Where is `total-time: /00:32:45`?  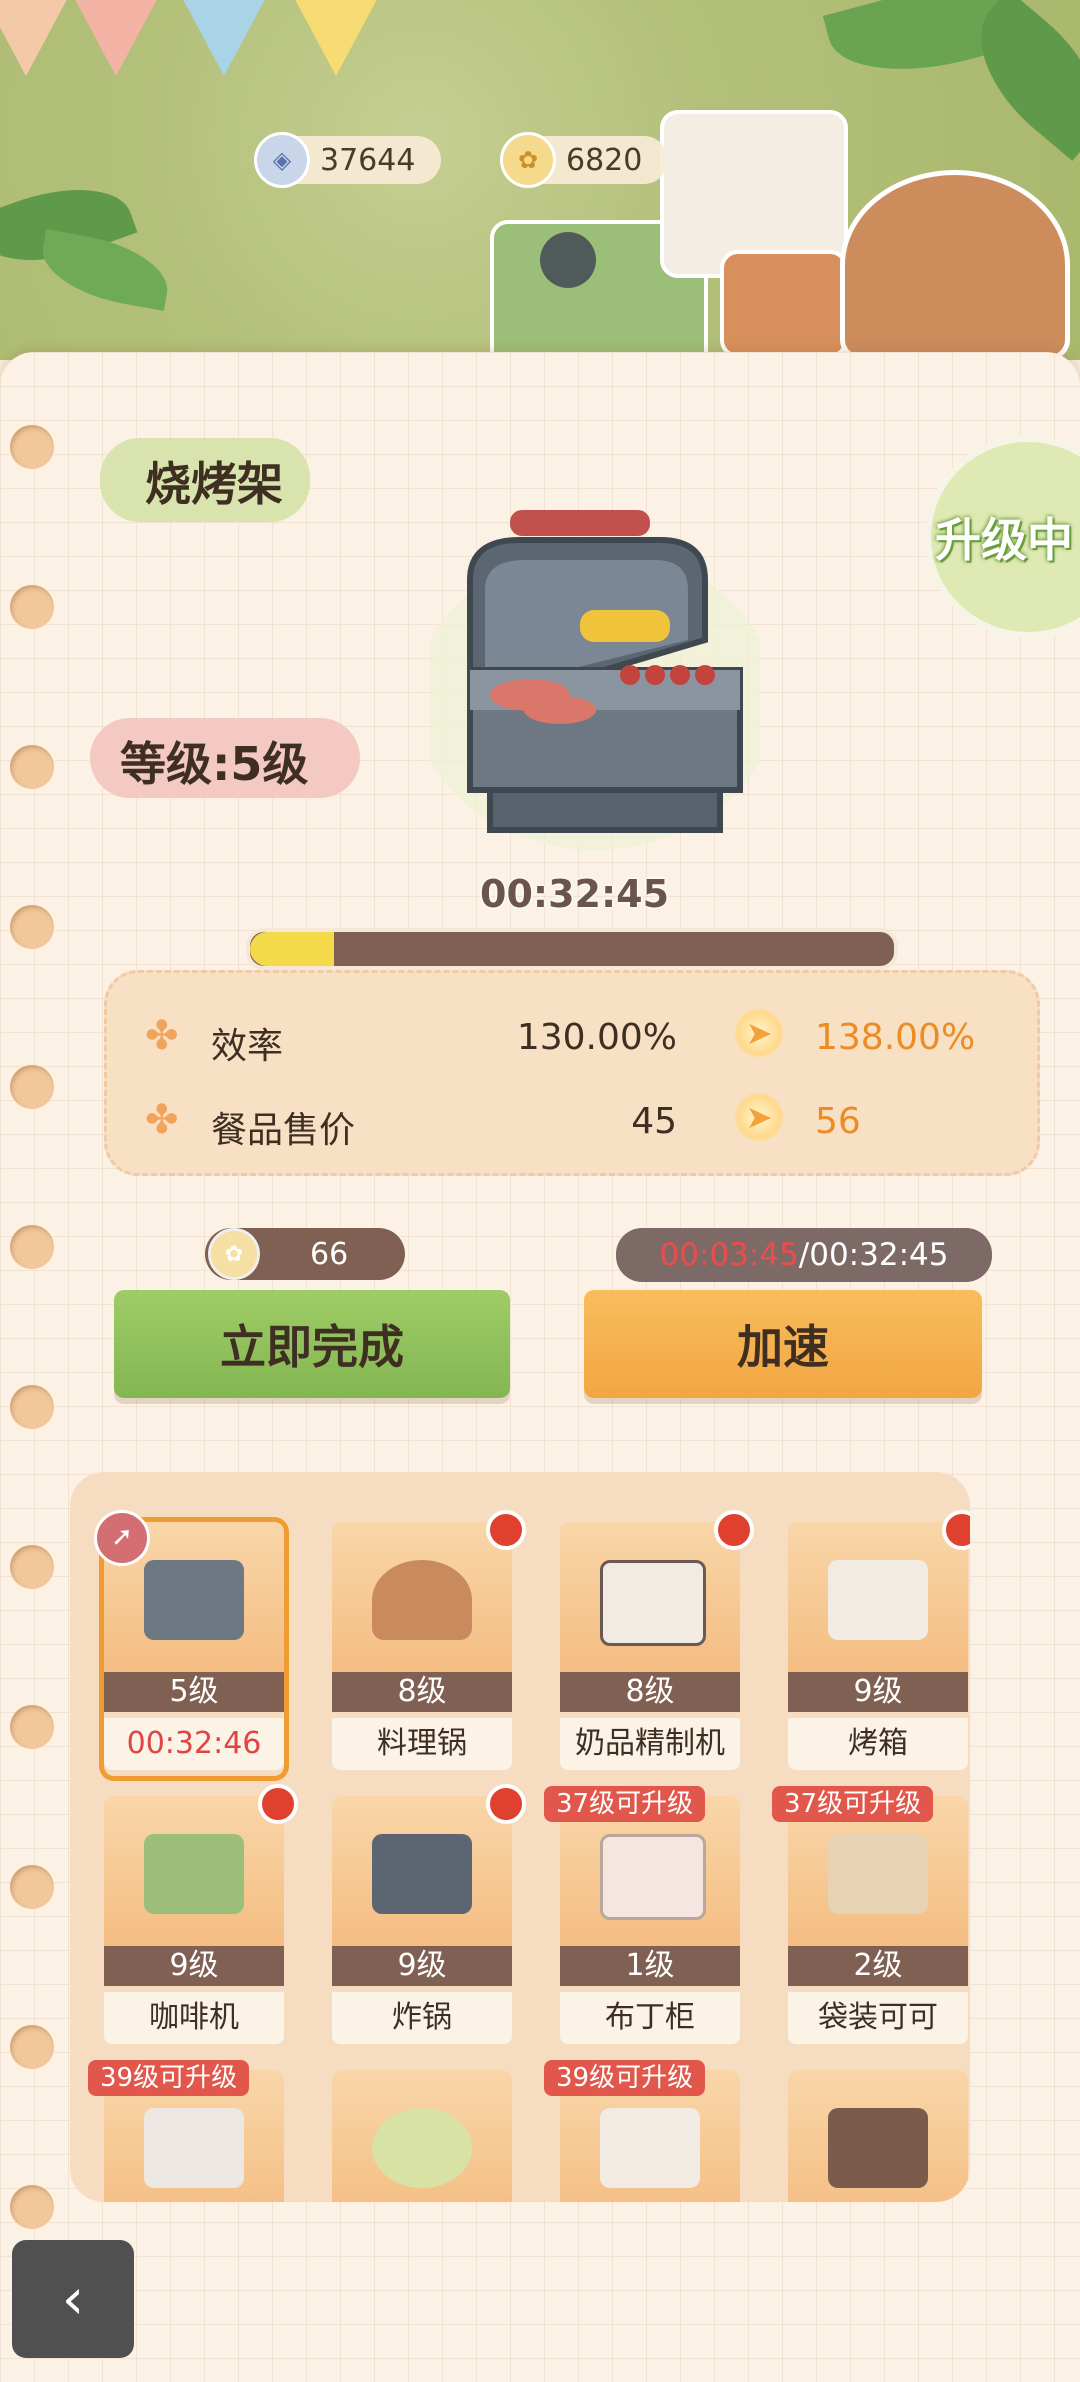 total-time: /00:32:45 is located at coordinates (873, 1255).